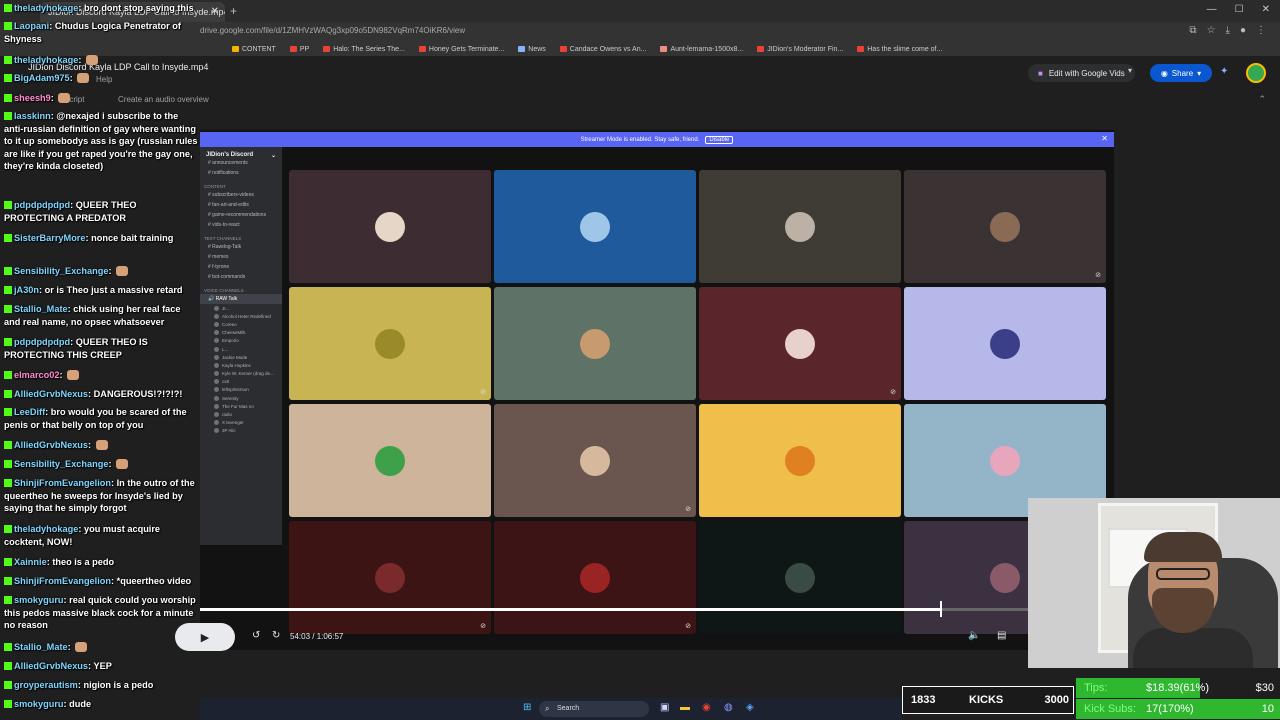  What do you see at coordinates (241, 205) in the screenshot?
I see `text-channel: # fan-art-and-edits` at bounding box center [241, 205].